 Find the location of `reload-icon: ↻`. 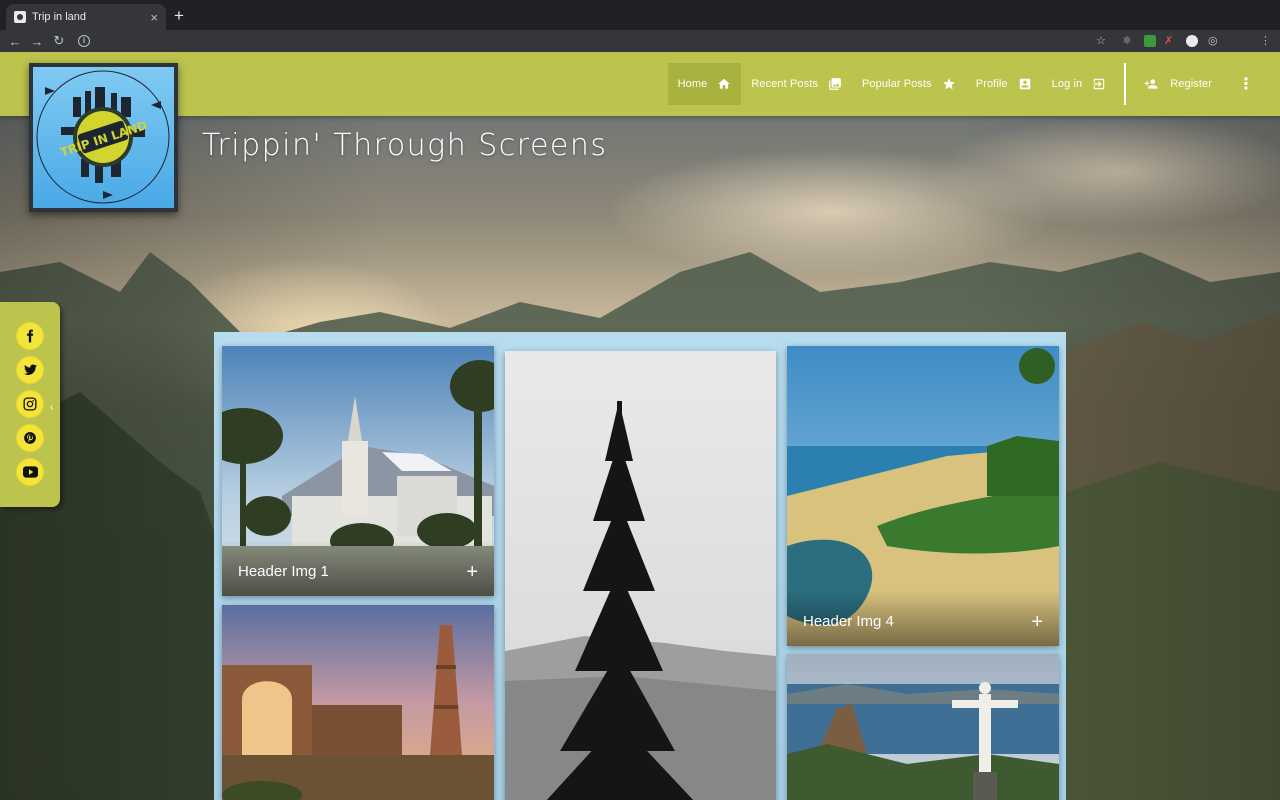

reload-icon: ↻ is located at coordinates (59, 41).